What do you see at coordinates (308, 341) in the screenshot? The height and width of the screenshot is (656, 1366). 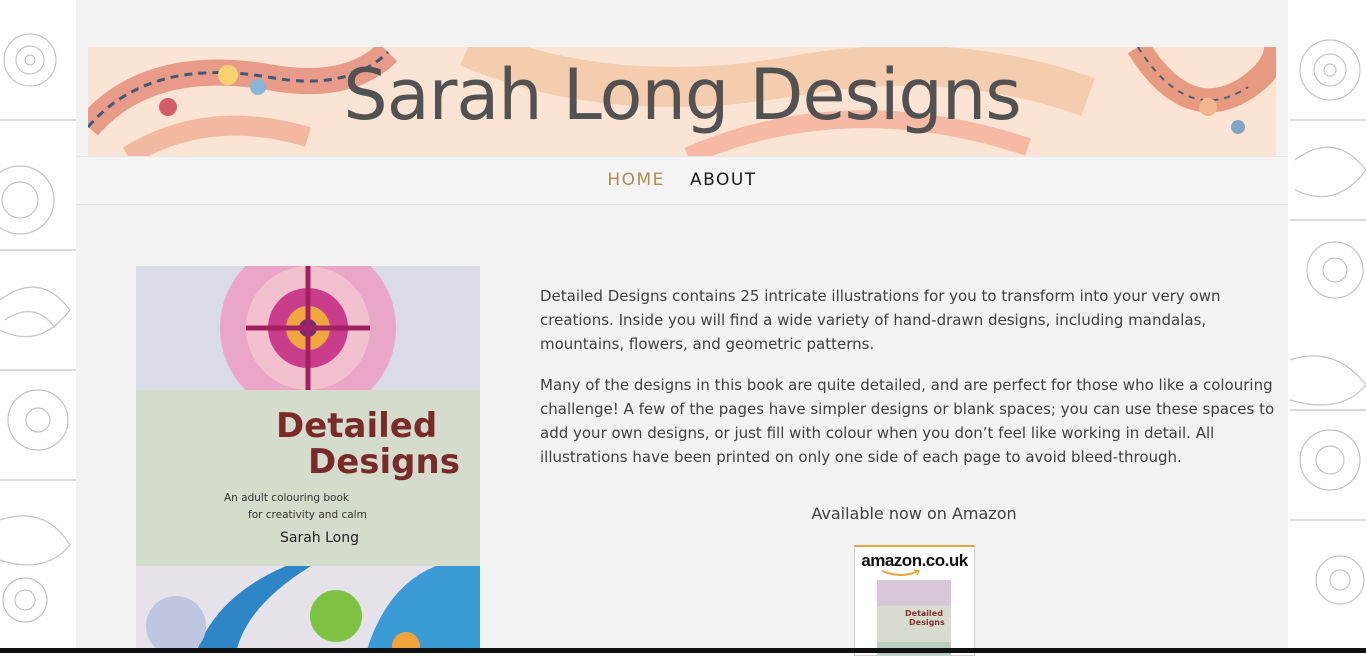 I see `cover-mandala-art` at bounding box center [308, 341].